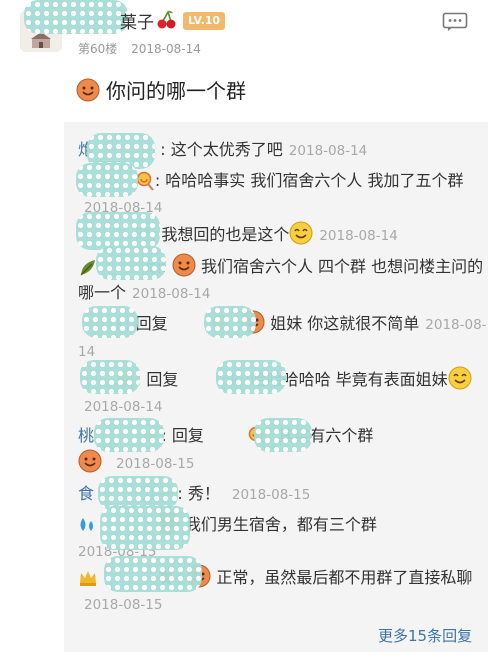  I want to click on commenter-name: 食, so click(86, 493).